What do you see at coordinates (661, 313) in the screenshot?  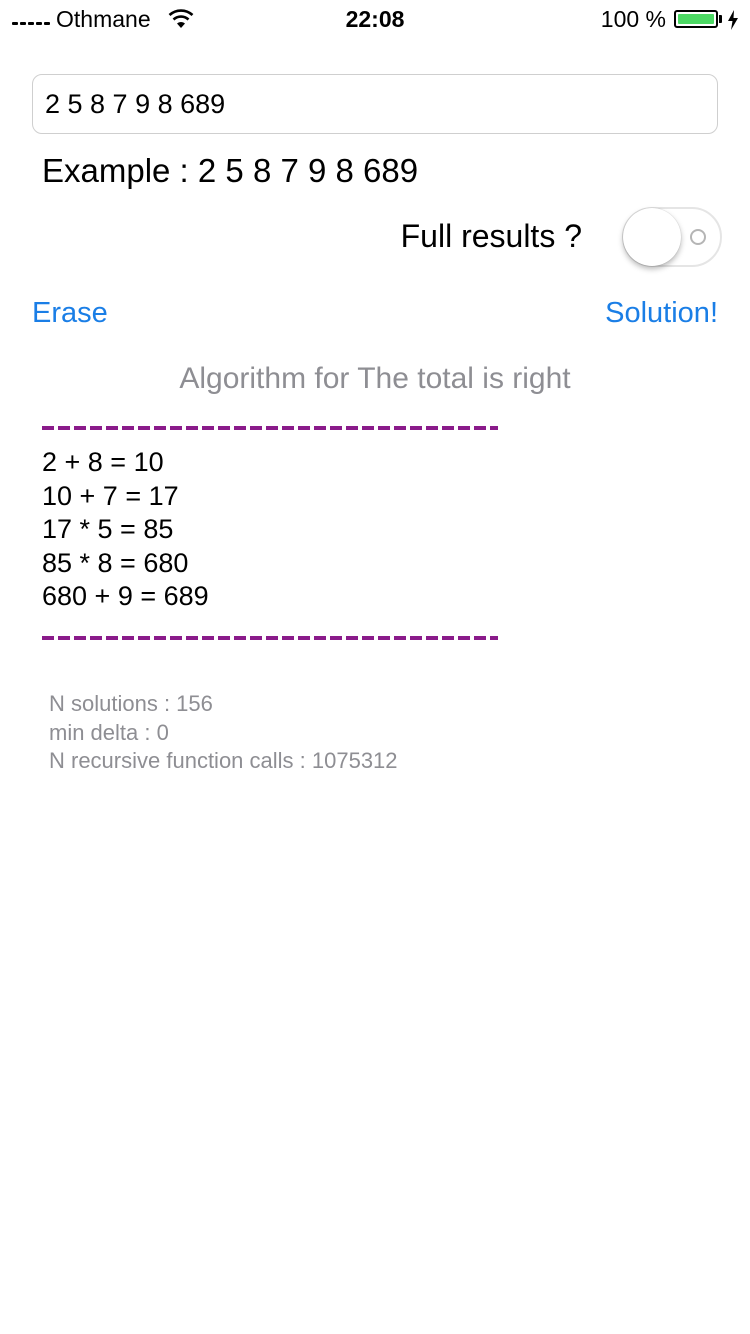 I see `solution-button: Solution!` at bounding box center [661, 313].